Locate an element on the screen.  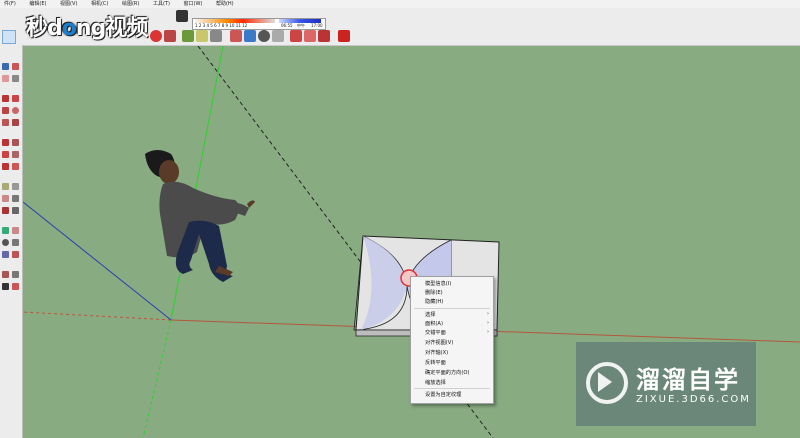
time-mid: 中午 is located at coordinates (301, 25).